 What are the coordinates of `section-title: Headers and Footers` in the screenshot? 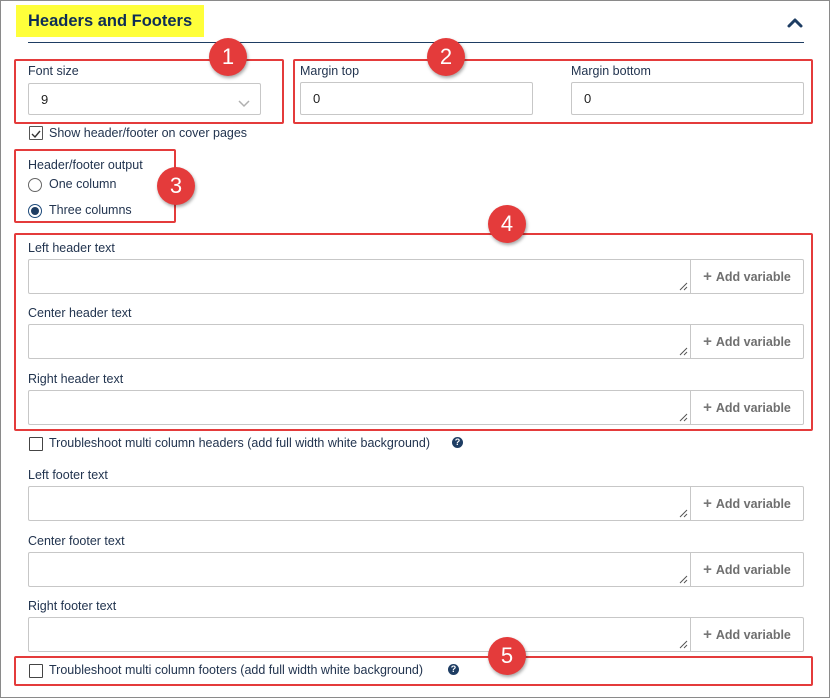 It's located at (110, 21).